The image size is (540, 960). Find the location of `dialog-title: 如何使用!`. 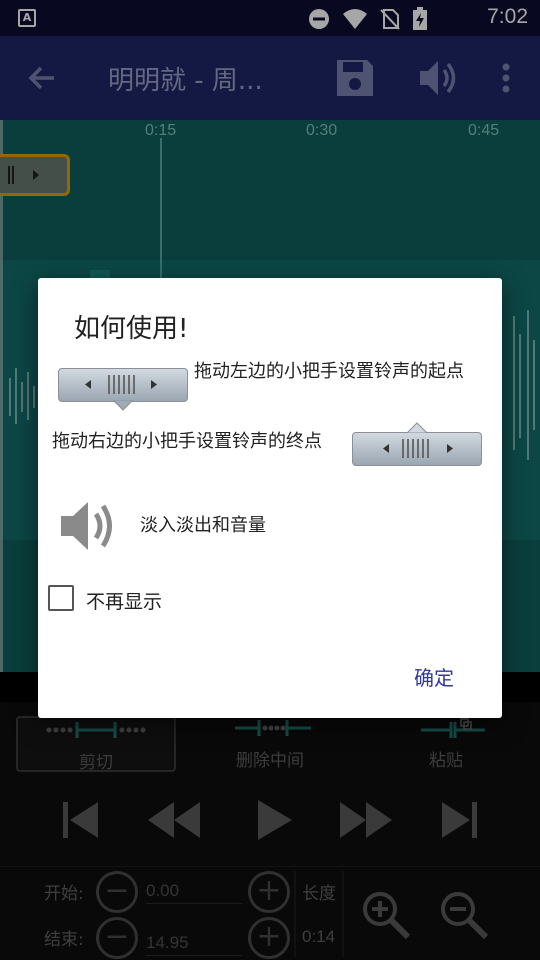

dialog-title: 如何使用! is located at coordinates (131, 329).